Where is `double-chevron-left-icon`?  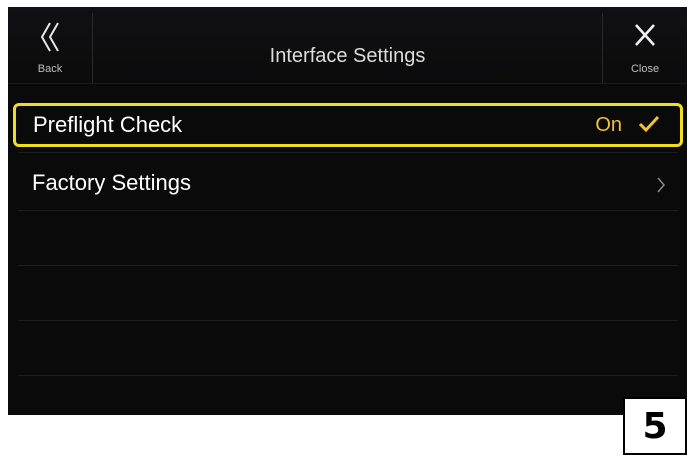 double-chevron-left-icon is located at coordinates (49, 37).